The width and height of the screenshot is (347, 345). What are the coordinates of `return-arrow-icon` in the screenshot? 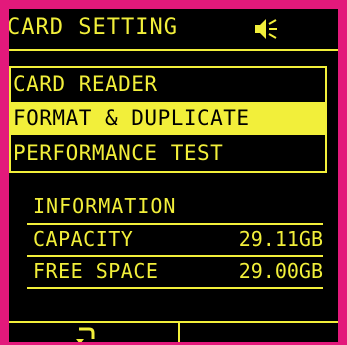 It's located at (85, 334).